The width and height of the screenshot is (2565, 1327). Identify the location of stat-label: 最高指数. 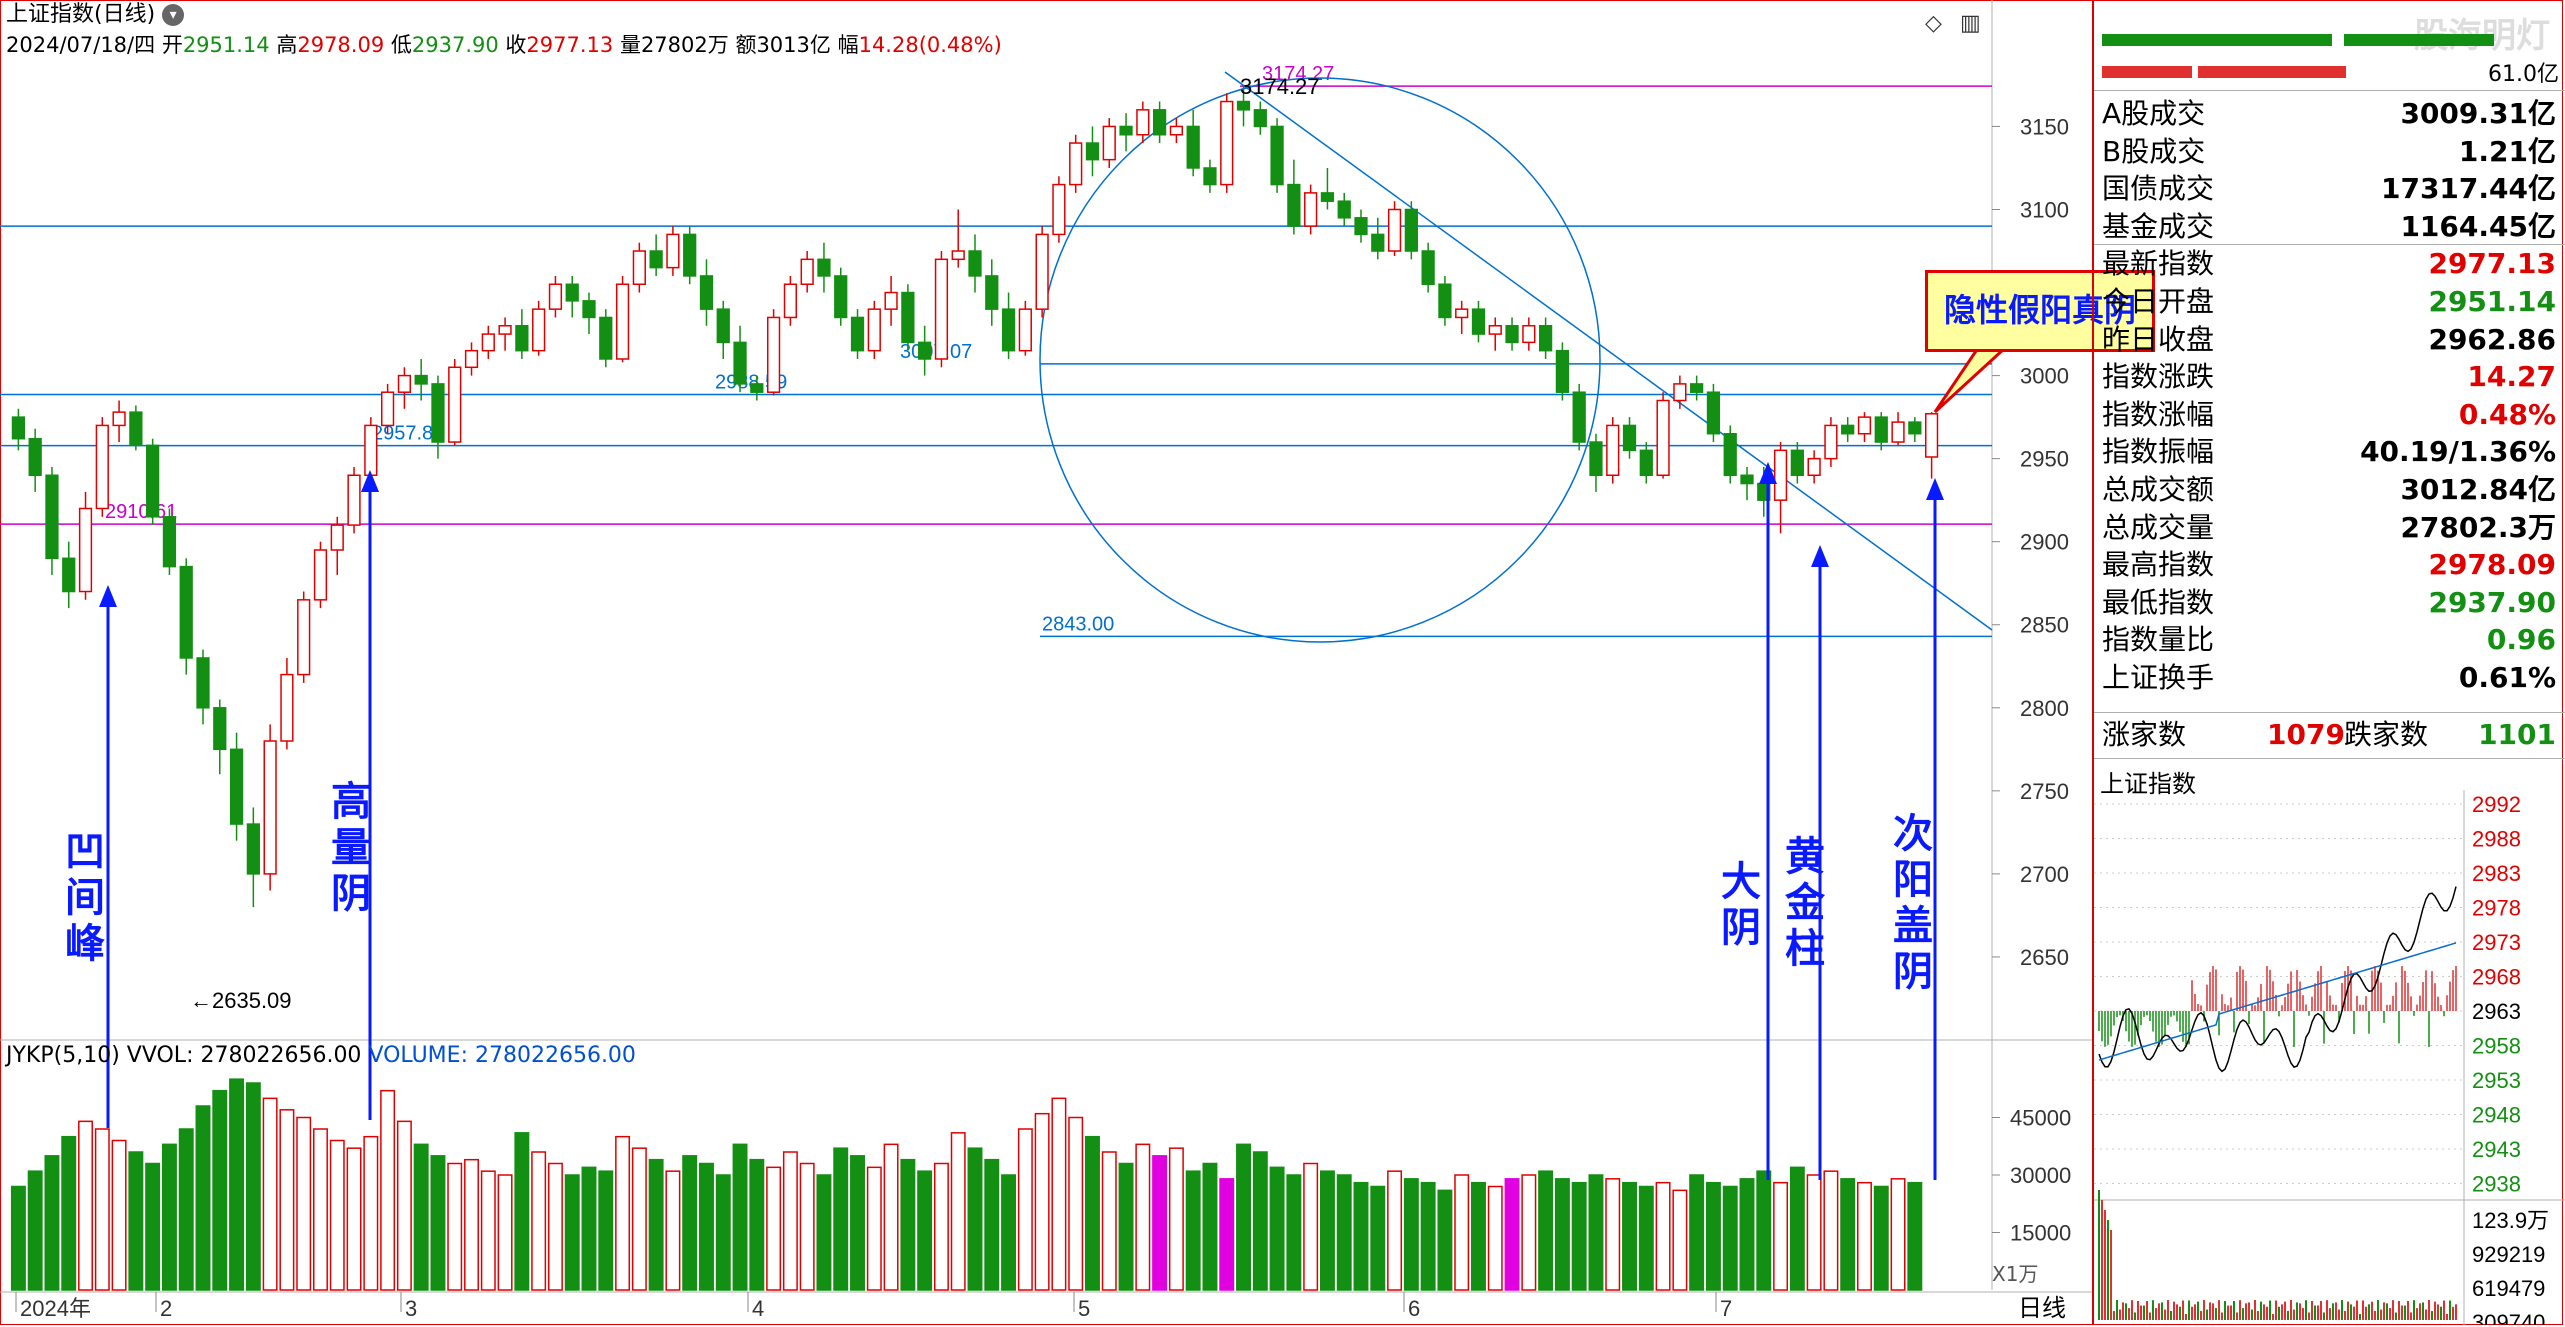
(2158, 565).